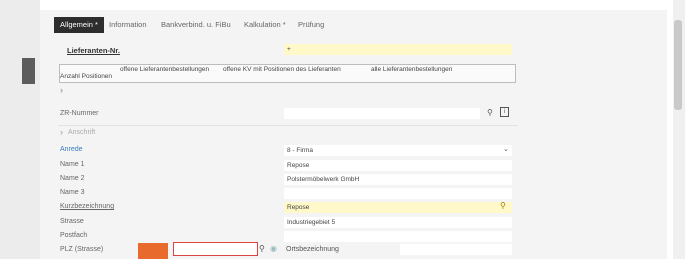 This screenshot has width=685, height=259. What do you see at coordinates (81, 132) in the screenshot?
I see `section-anschrift: Anschrift` at bounding box center [81, 132].